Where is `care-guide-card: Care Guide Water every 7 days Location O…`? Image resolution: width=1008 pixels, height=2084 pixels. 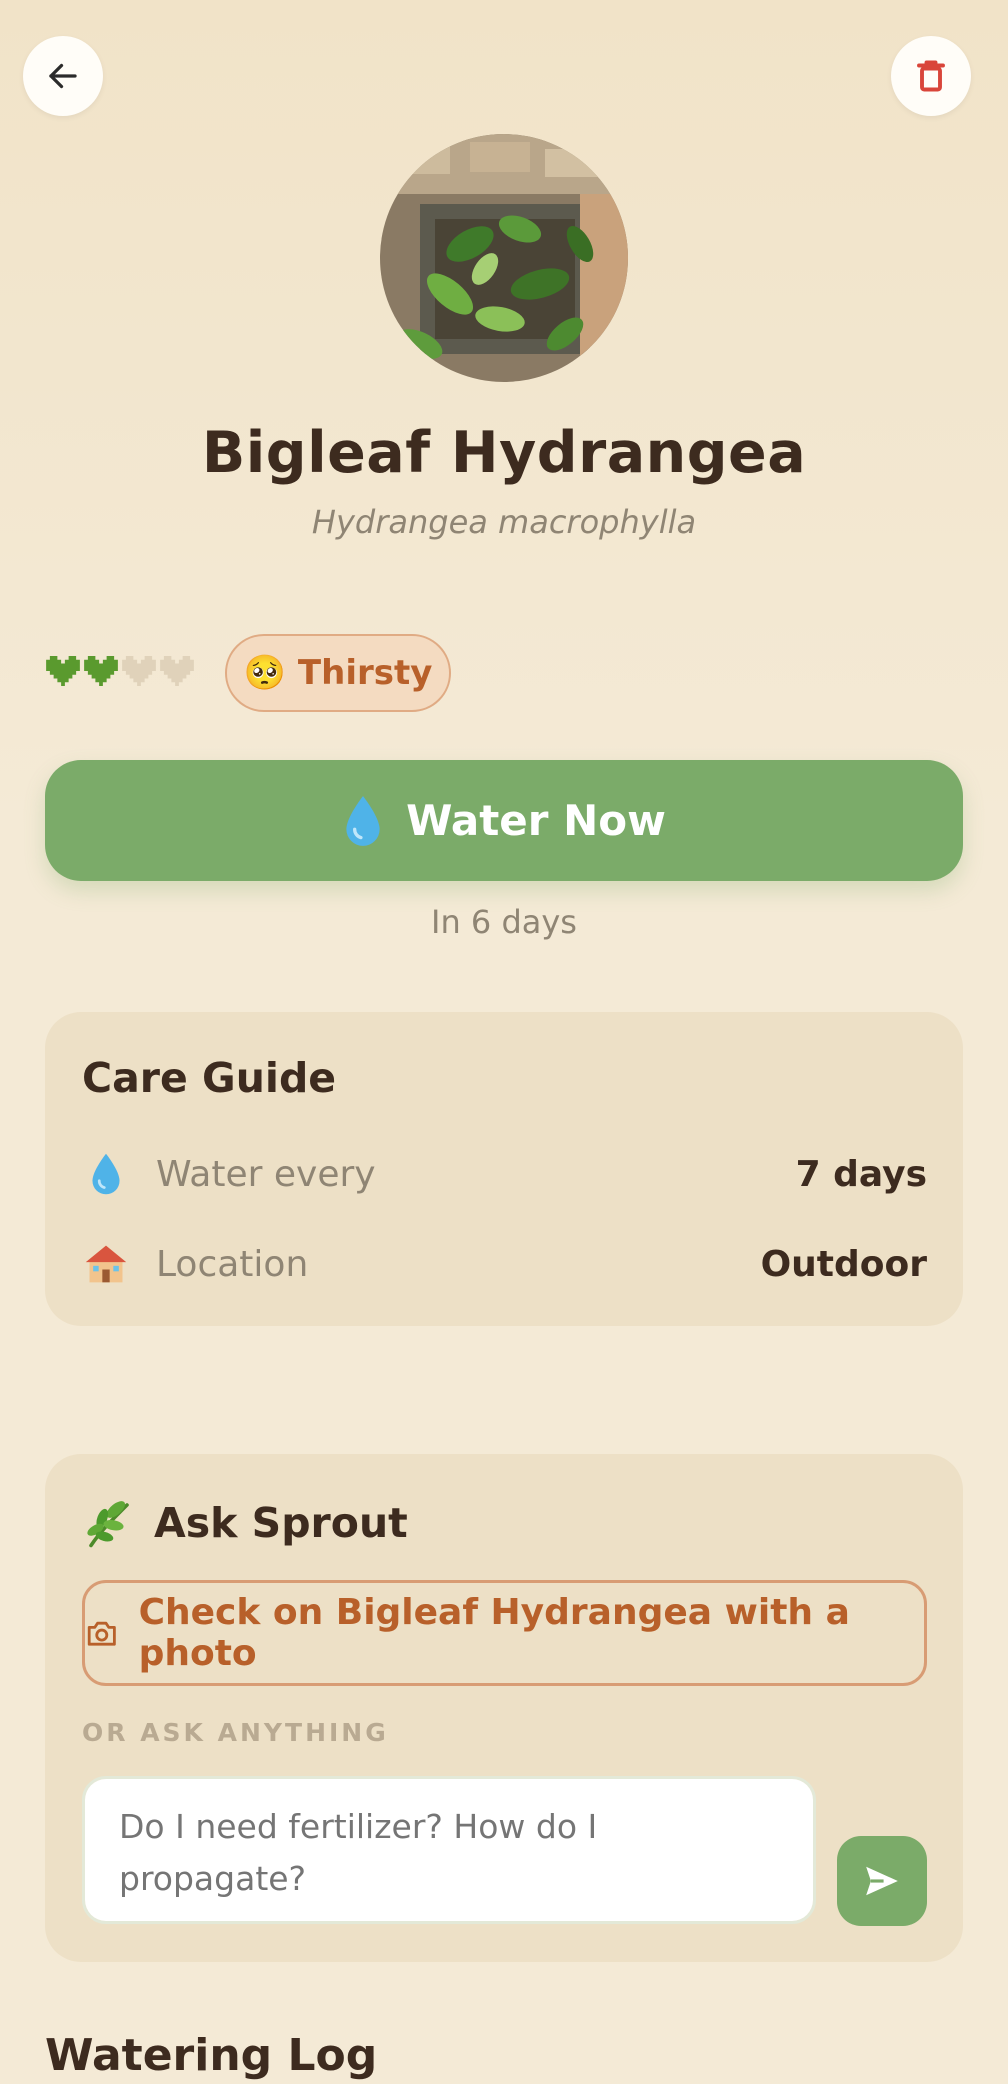
care-guide-card: Care Guide Water every 7 days Location O… is located at coordinates (504, 1169).